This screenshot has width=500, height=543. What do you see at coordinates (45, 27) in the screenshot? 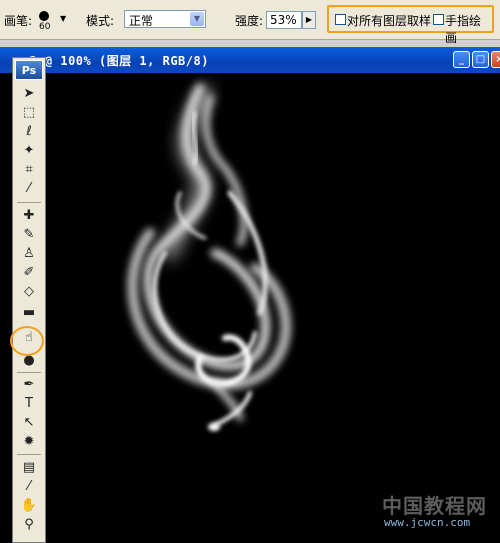
I see `brush-size: 60` at bounding box center [45, 27].